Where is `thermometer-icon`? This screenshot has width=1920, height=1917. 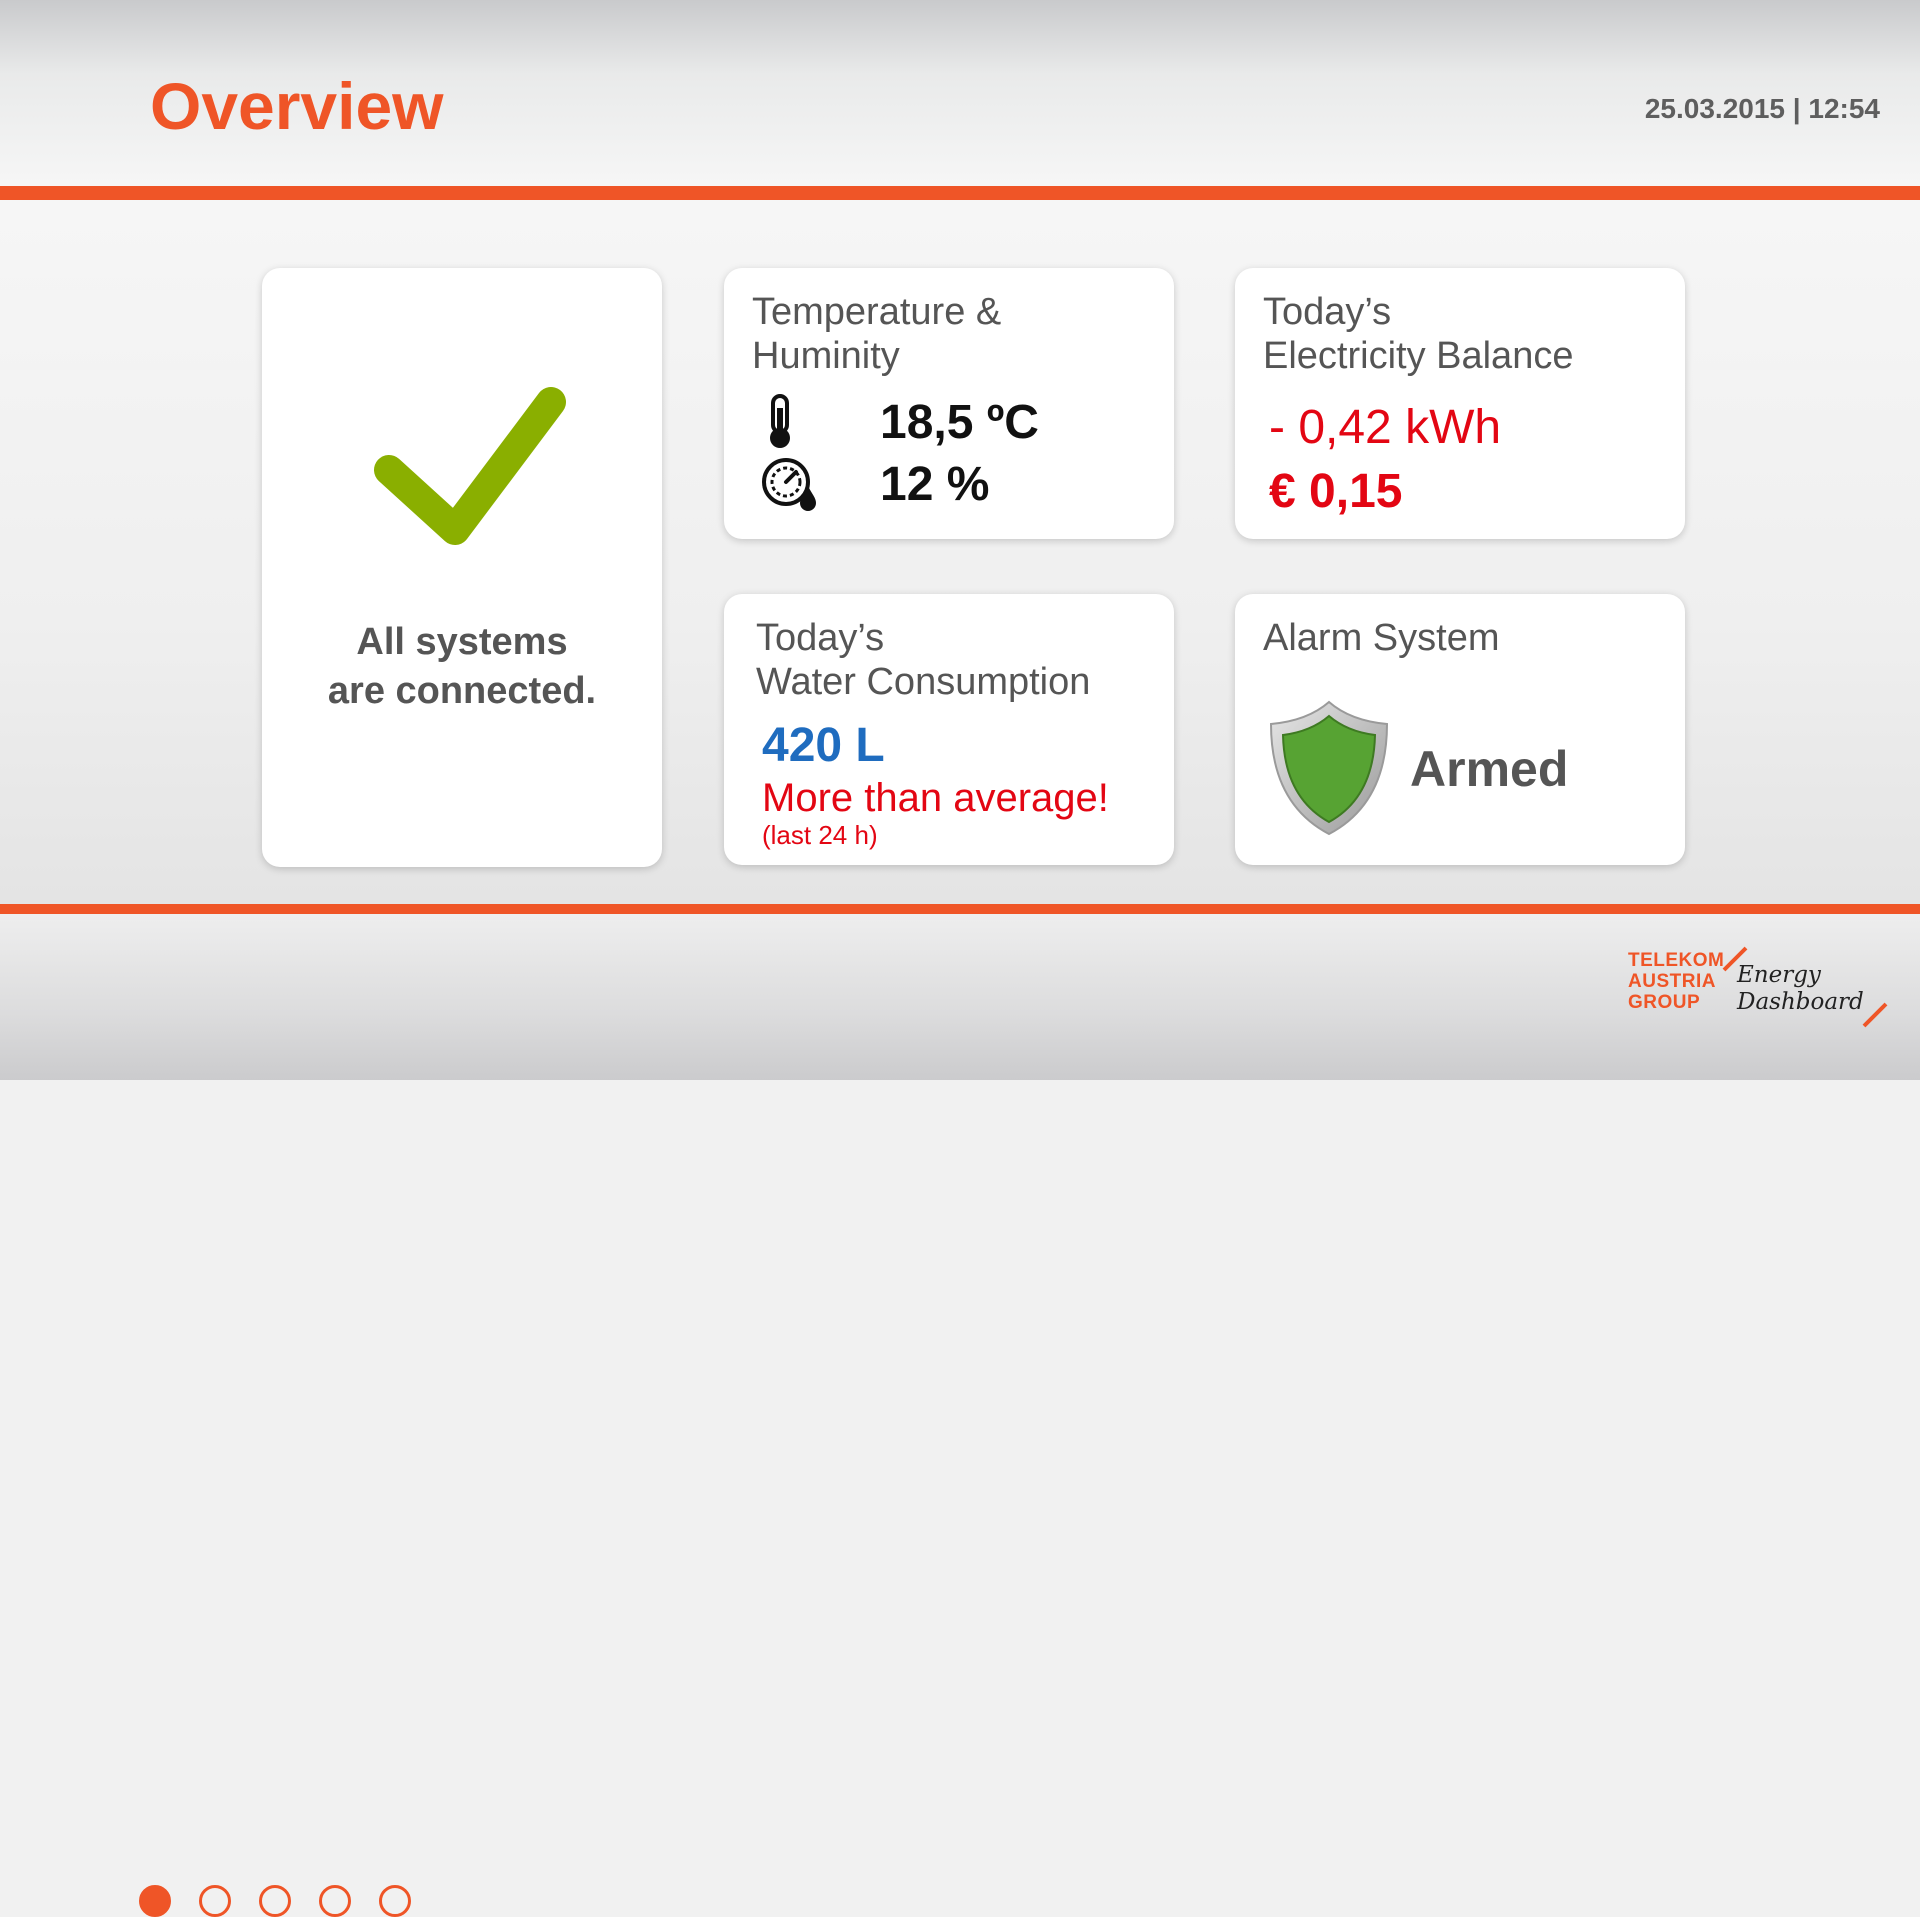 thermometer-icon is located at coordinates (780, 421).